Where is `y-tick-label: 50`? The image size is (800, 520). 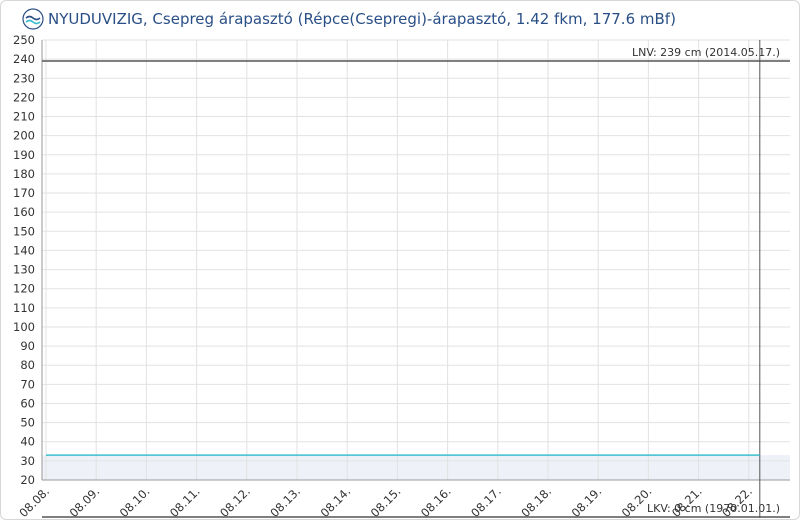
y-tick-label: 50 is located at coordinates (27, 423).